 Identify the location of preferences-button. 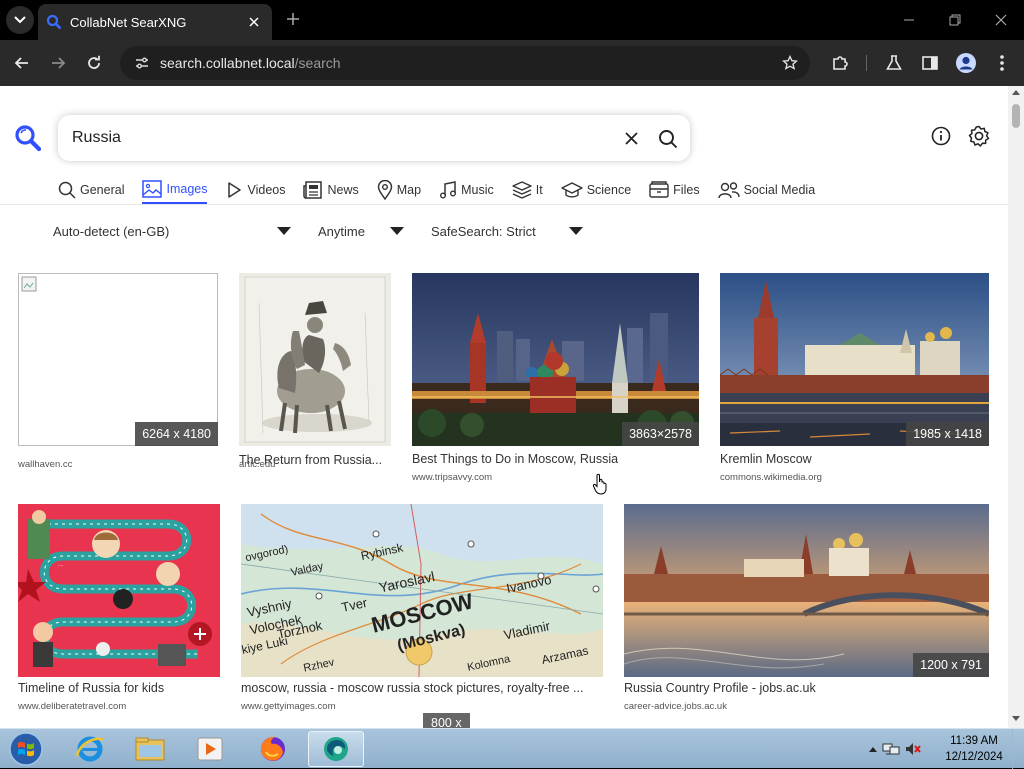
(979, 136).